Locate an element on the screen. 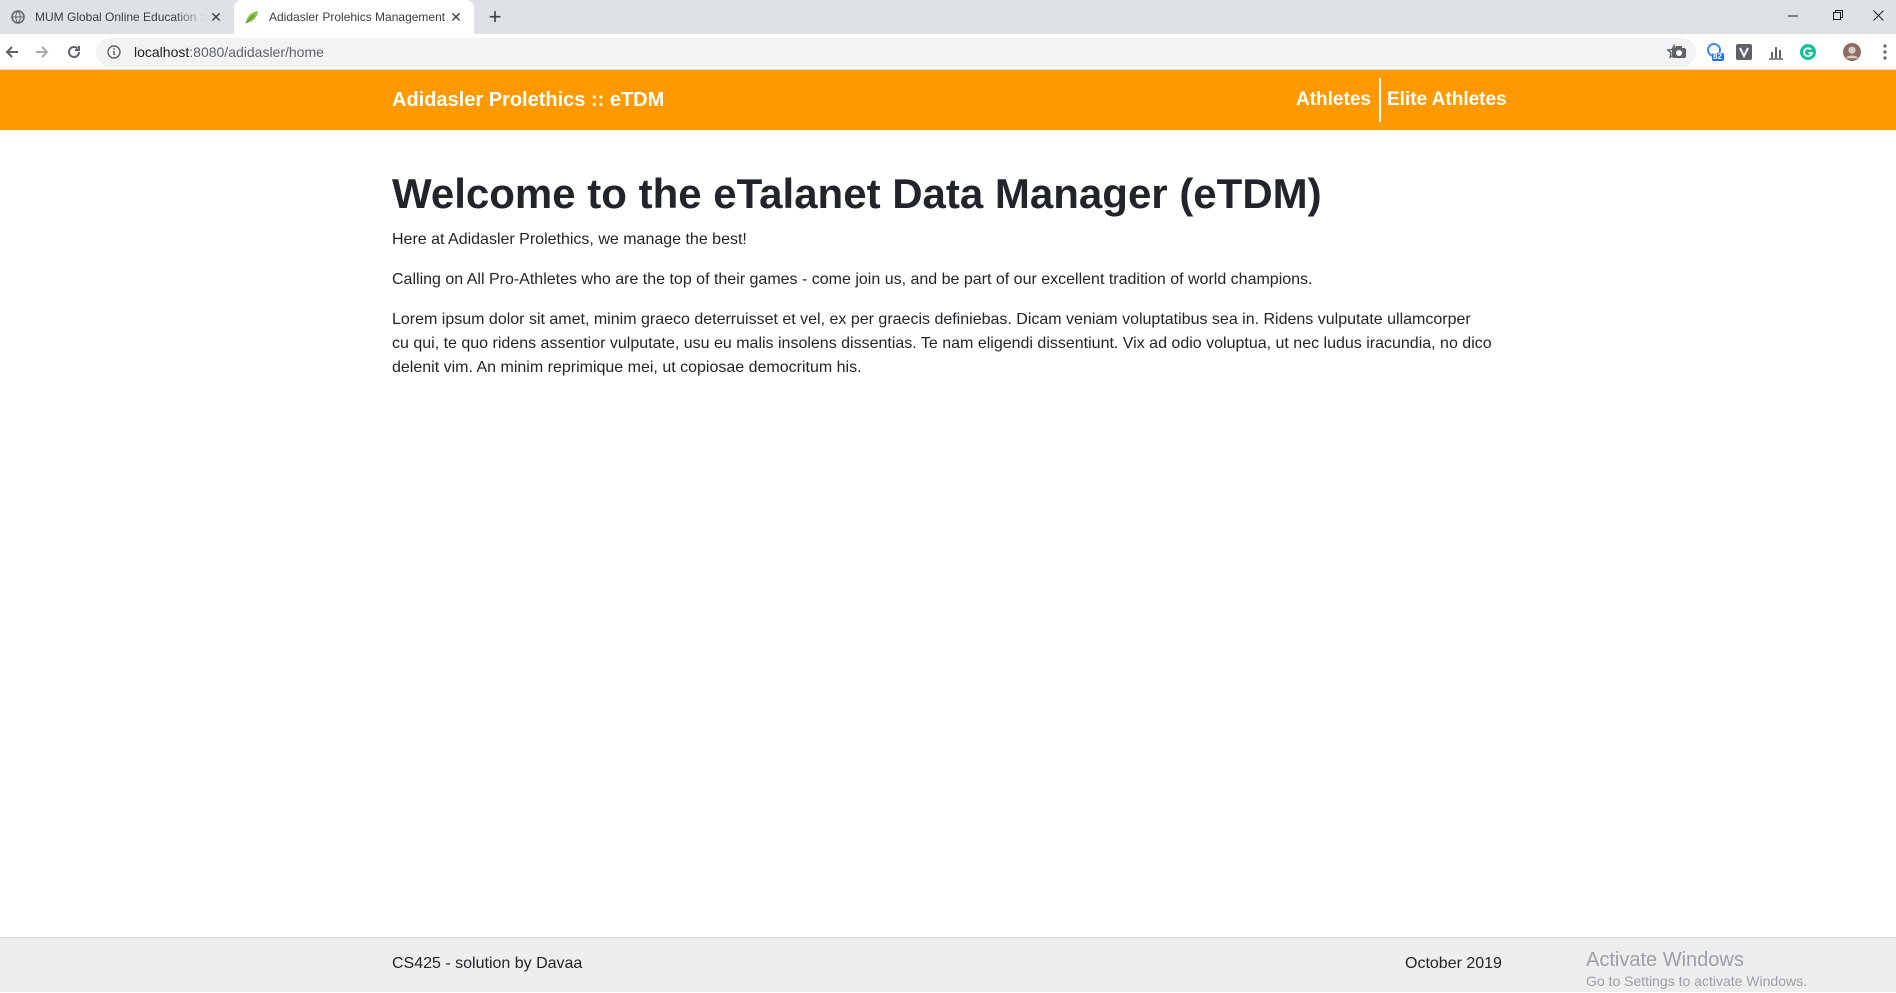 The width and height of the screenshot is (1896, 993). chart-extension-icon is located at coordinates (1776, 52).